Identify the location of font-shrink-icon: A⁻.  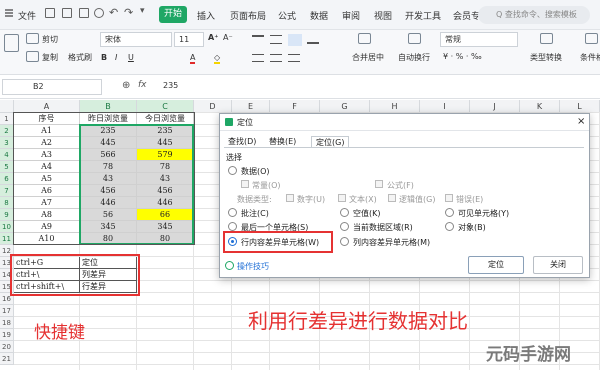
(228, 37).